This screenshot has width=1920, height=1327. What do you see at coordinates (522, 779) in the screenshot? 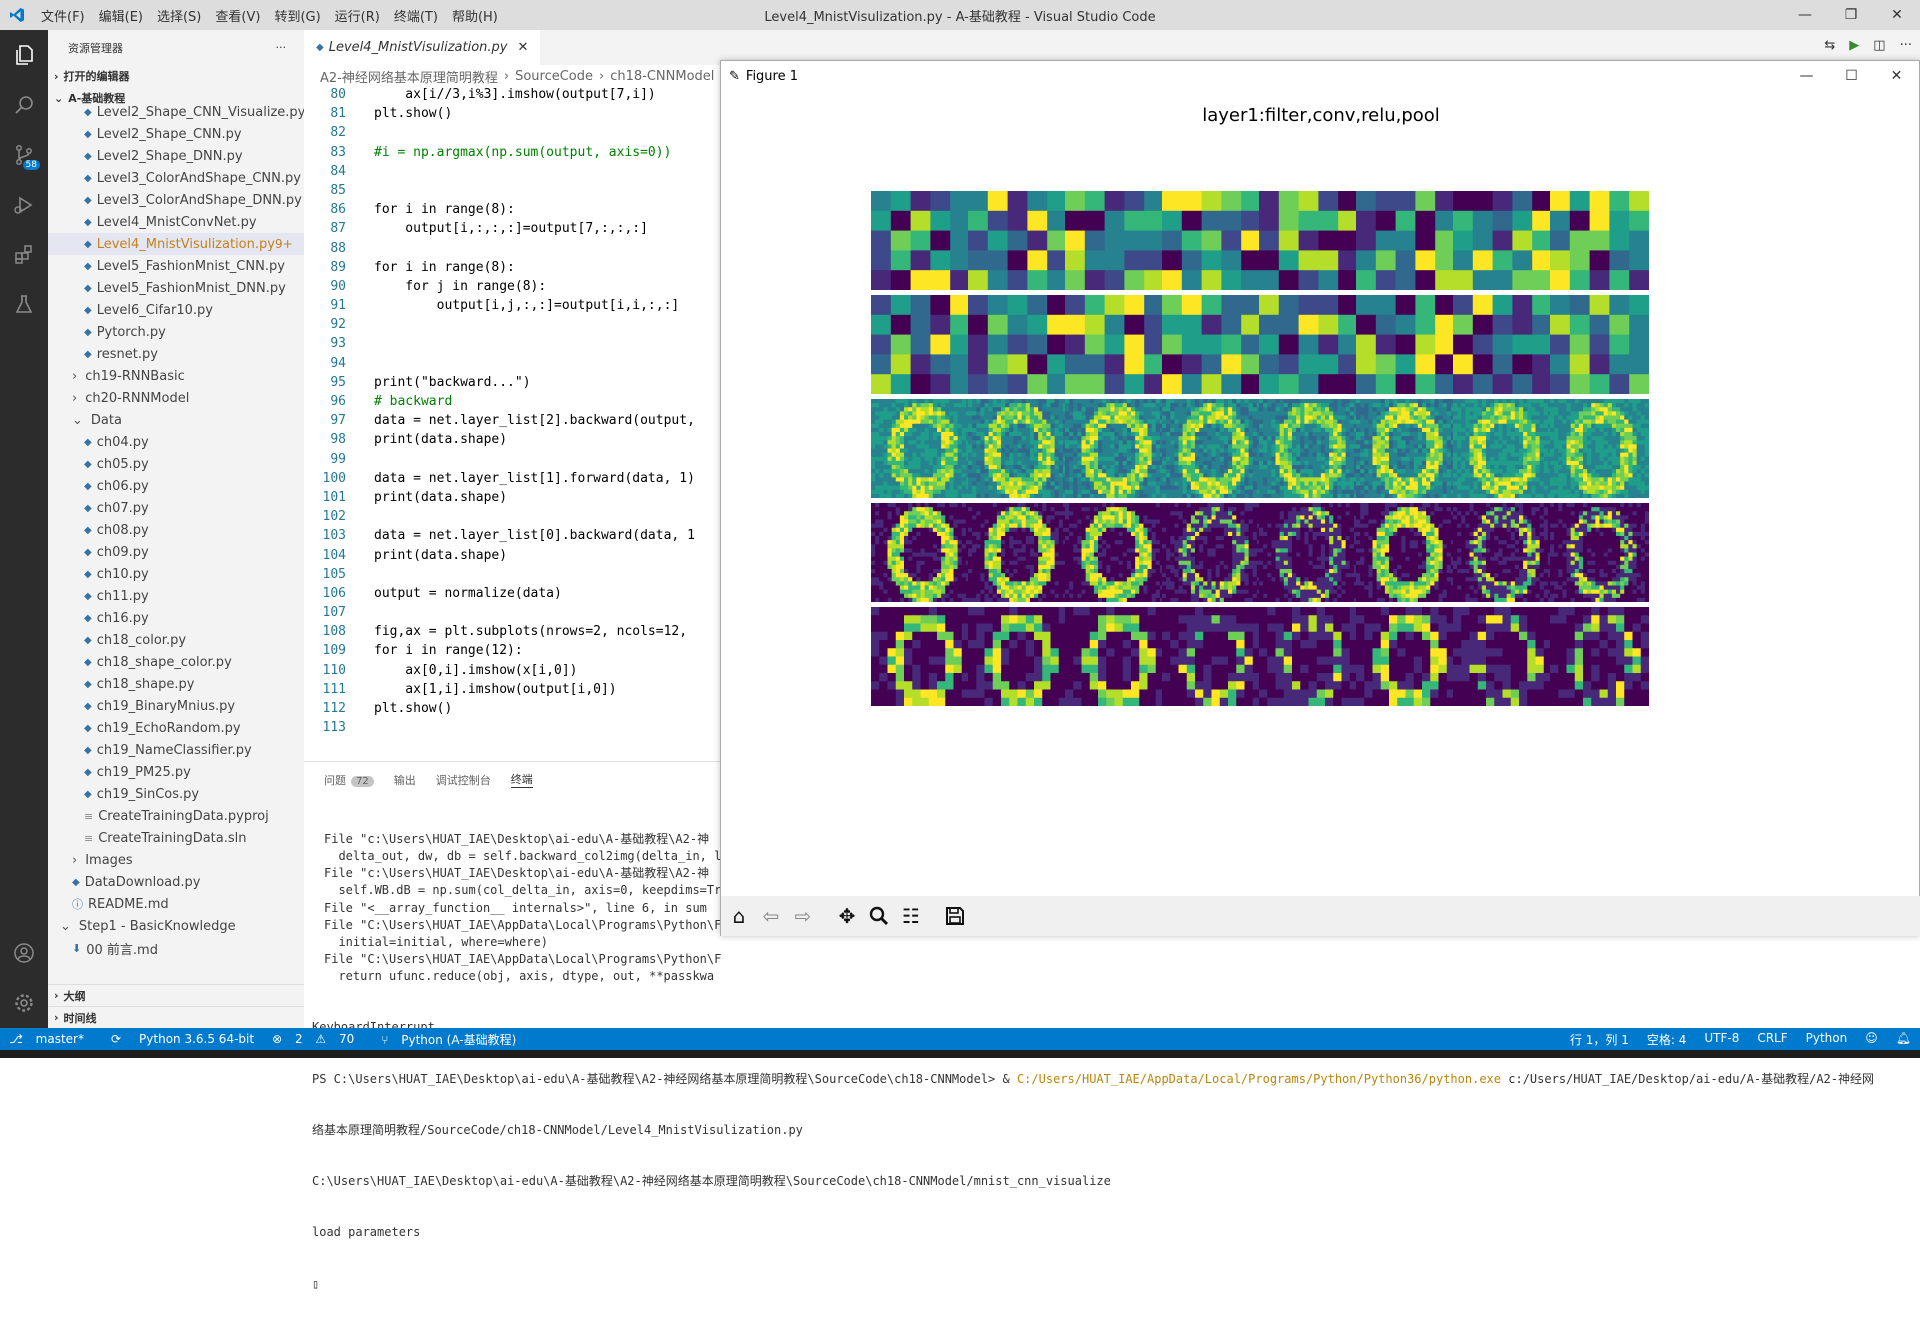
I see `tab-terminal: 终端` at bounding box center [522, 779].